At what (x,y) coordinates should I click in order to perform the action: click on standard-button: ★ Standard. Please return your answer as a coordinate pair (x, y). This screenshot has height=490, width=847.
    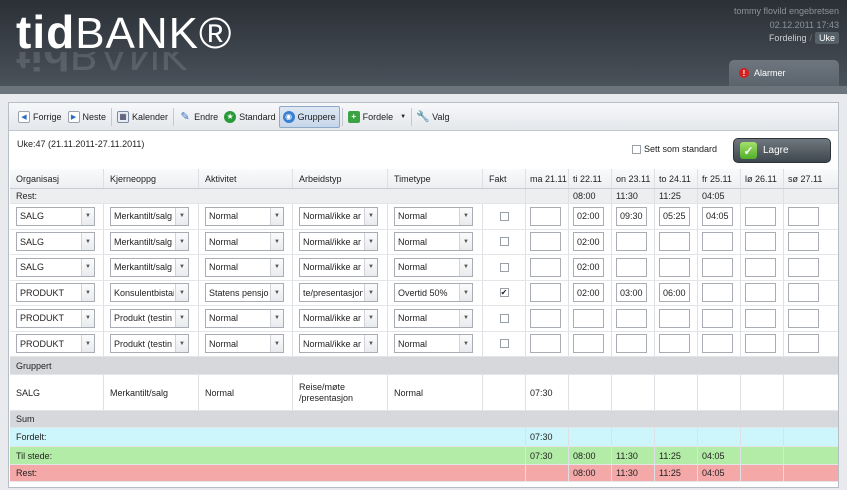
    Looking at the image, I should click on (250, 117).